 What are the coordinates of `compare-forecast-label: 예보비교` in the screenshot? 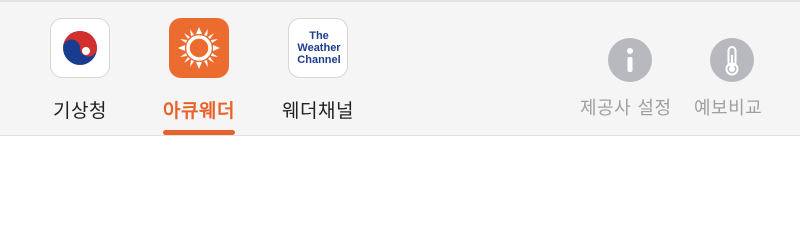 It's located at (728, 108).